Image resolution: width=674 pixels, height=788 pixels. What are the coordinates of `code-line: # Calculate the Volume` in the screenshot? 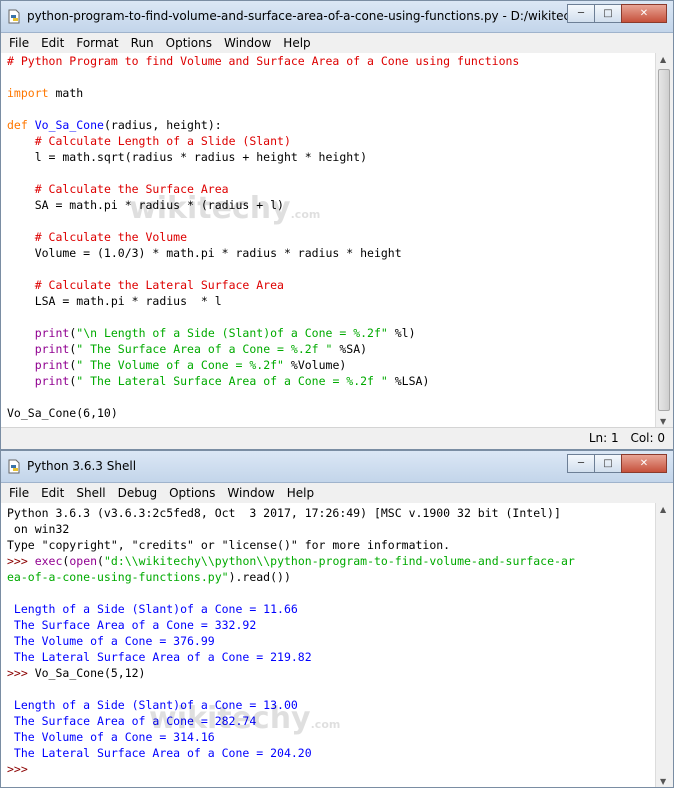 It's located at (111, 237).